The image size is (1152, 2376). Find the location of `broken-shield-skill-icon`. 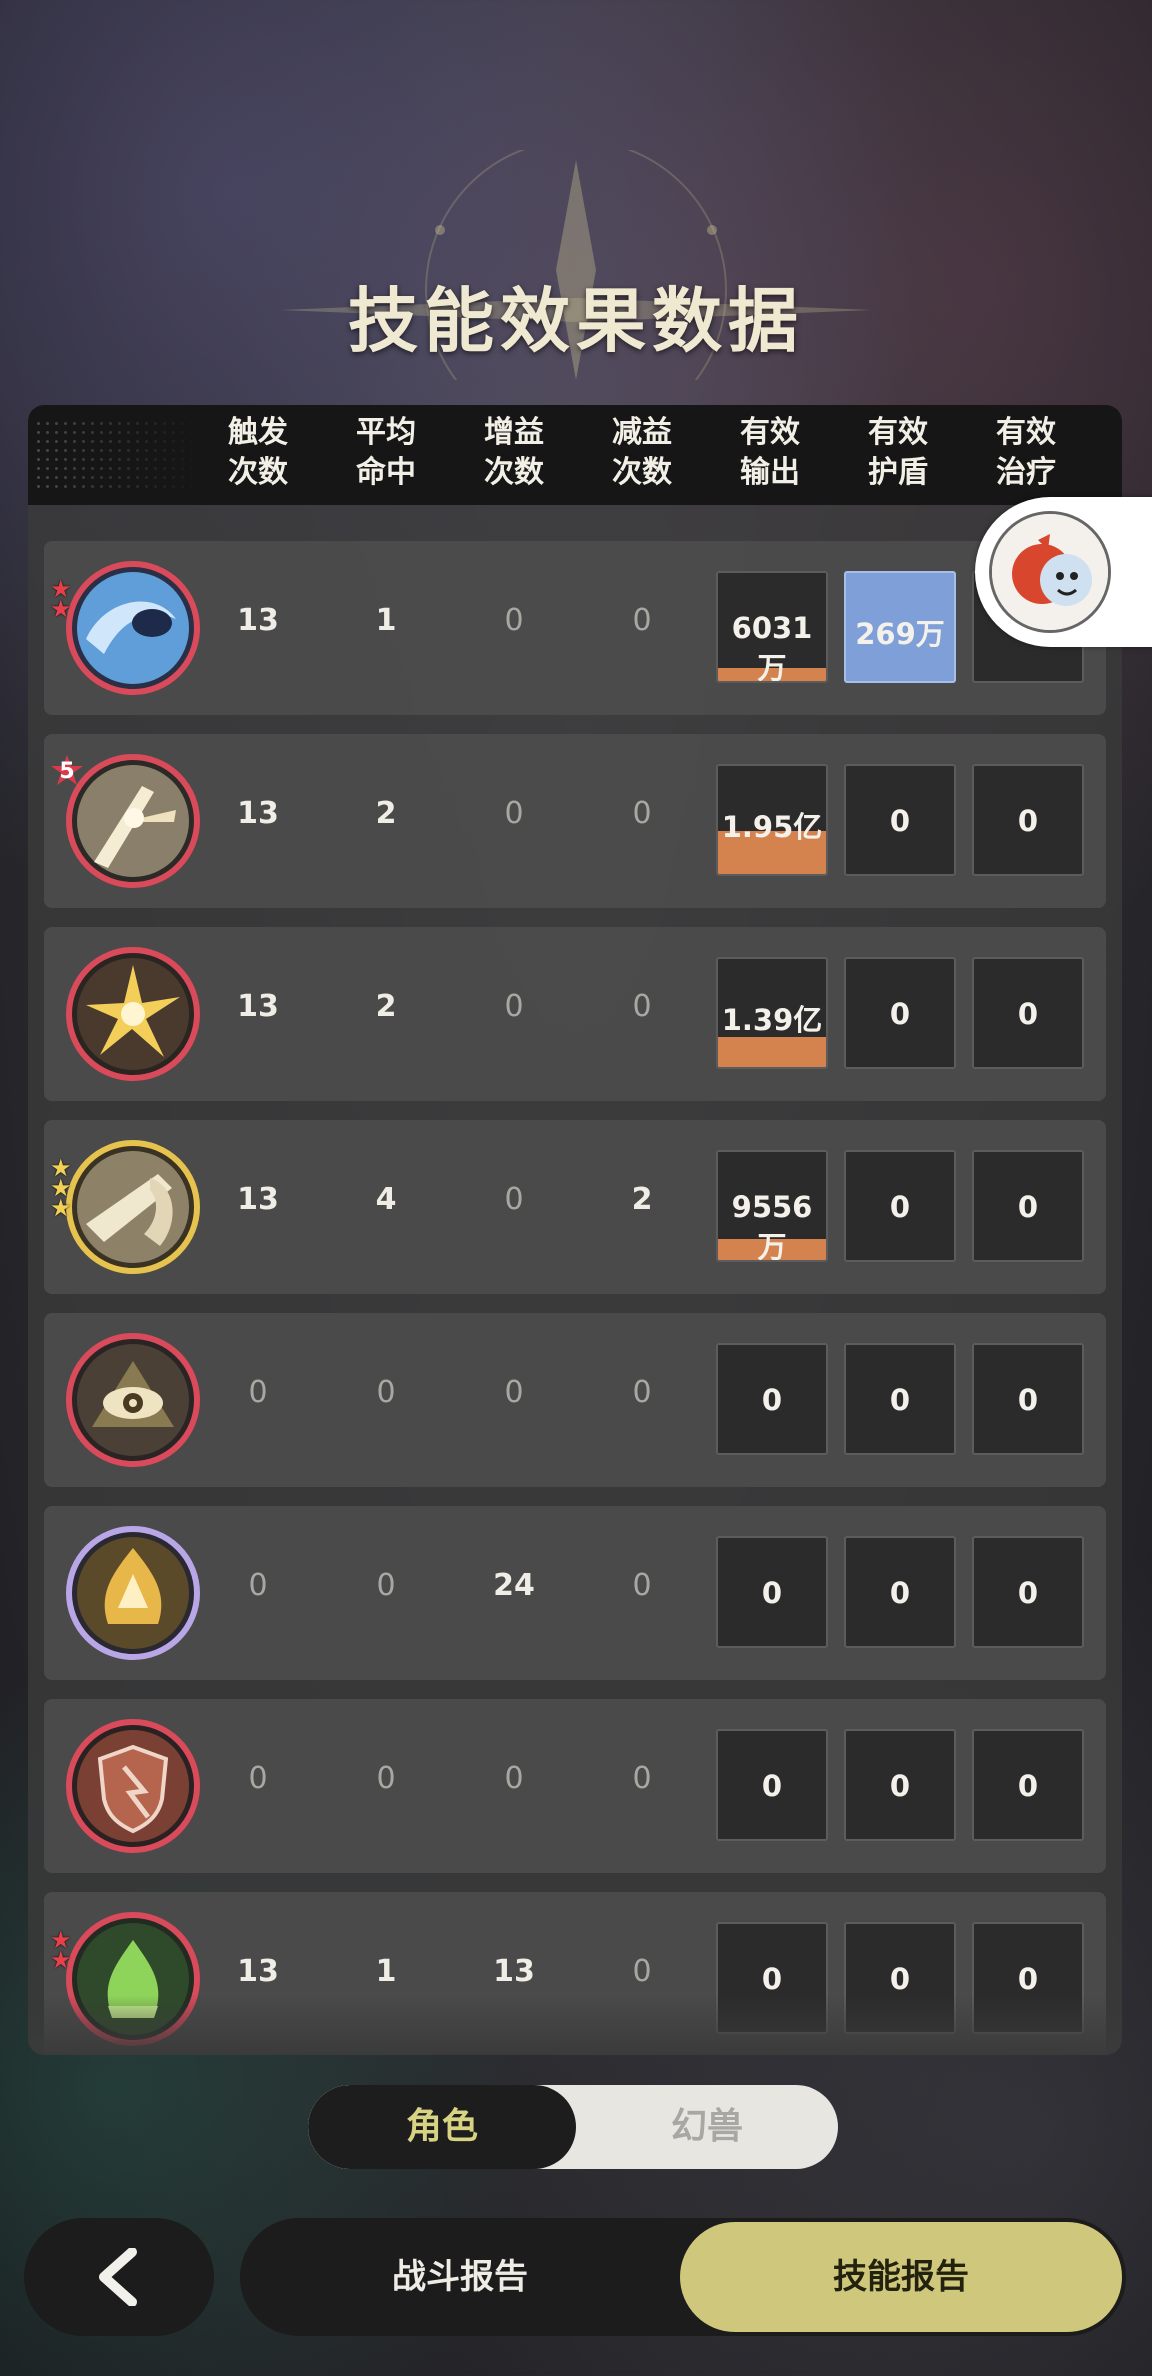

broken-shield-skill-icon is located at coordinates (133, 1786).